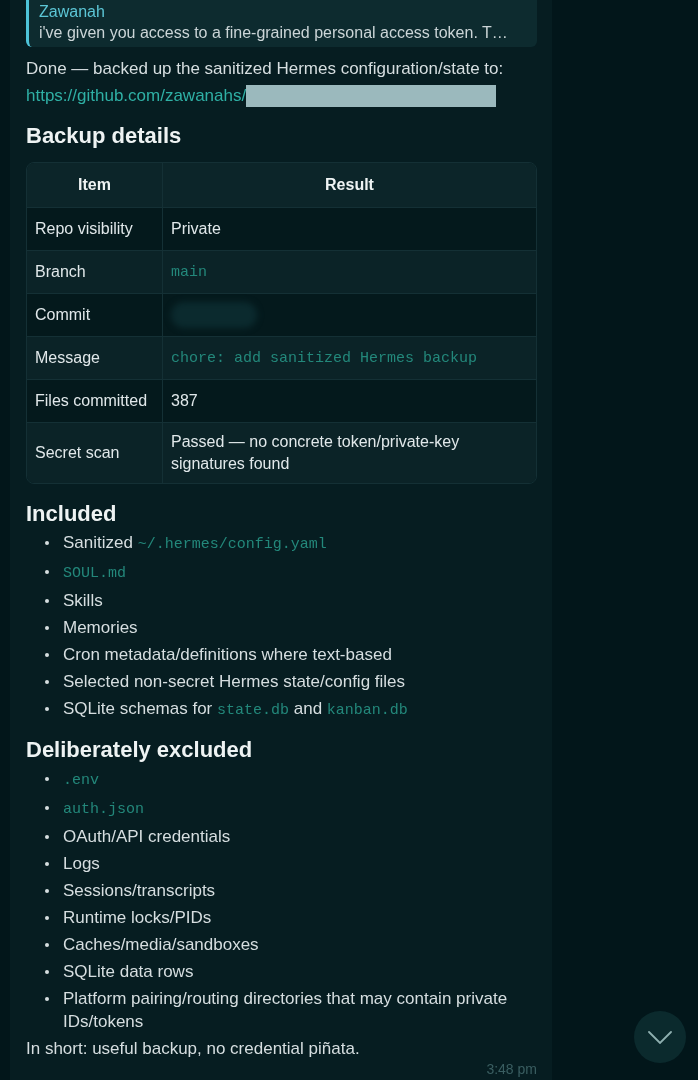 This screenshot has width=698, height=1080. I want to click on chevron-down-icon, so click(660, 1037).